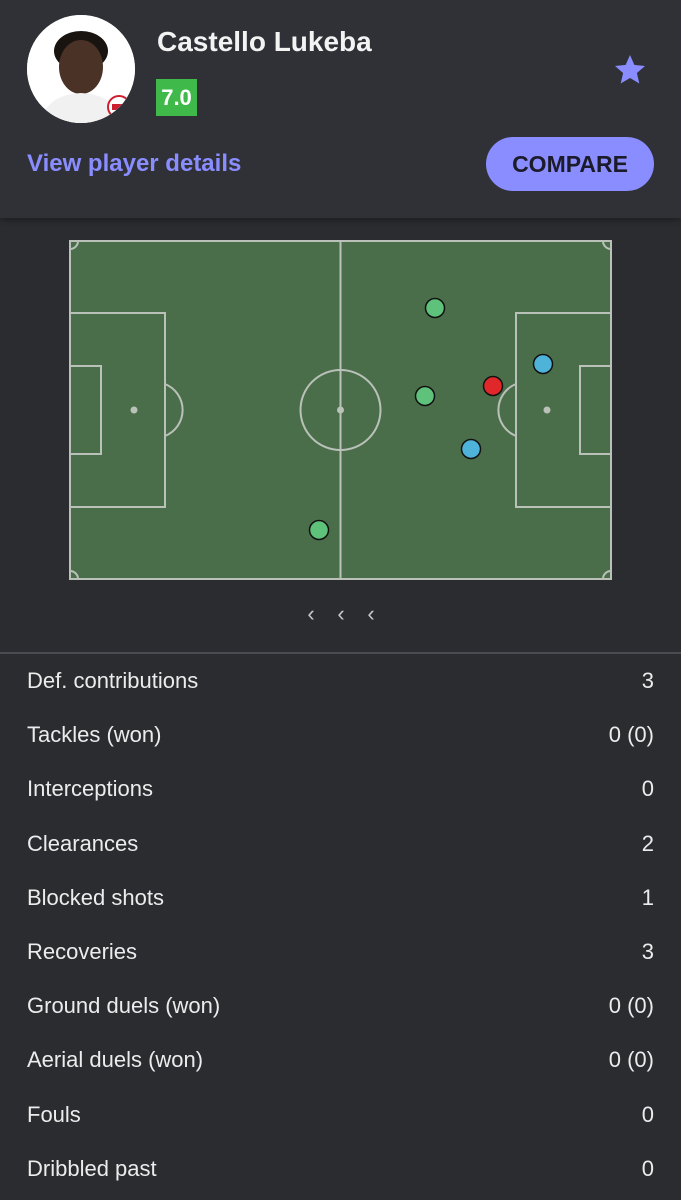 The height and width of the screenshot is (1200, 681). Describe the element at coordinates (340, 1007) in the screenshot. I see `stat-row-ground-duels: Ground duels (won) 0 (0)` at that location.